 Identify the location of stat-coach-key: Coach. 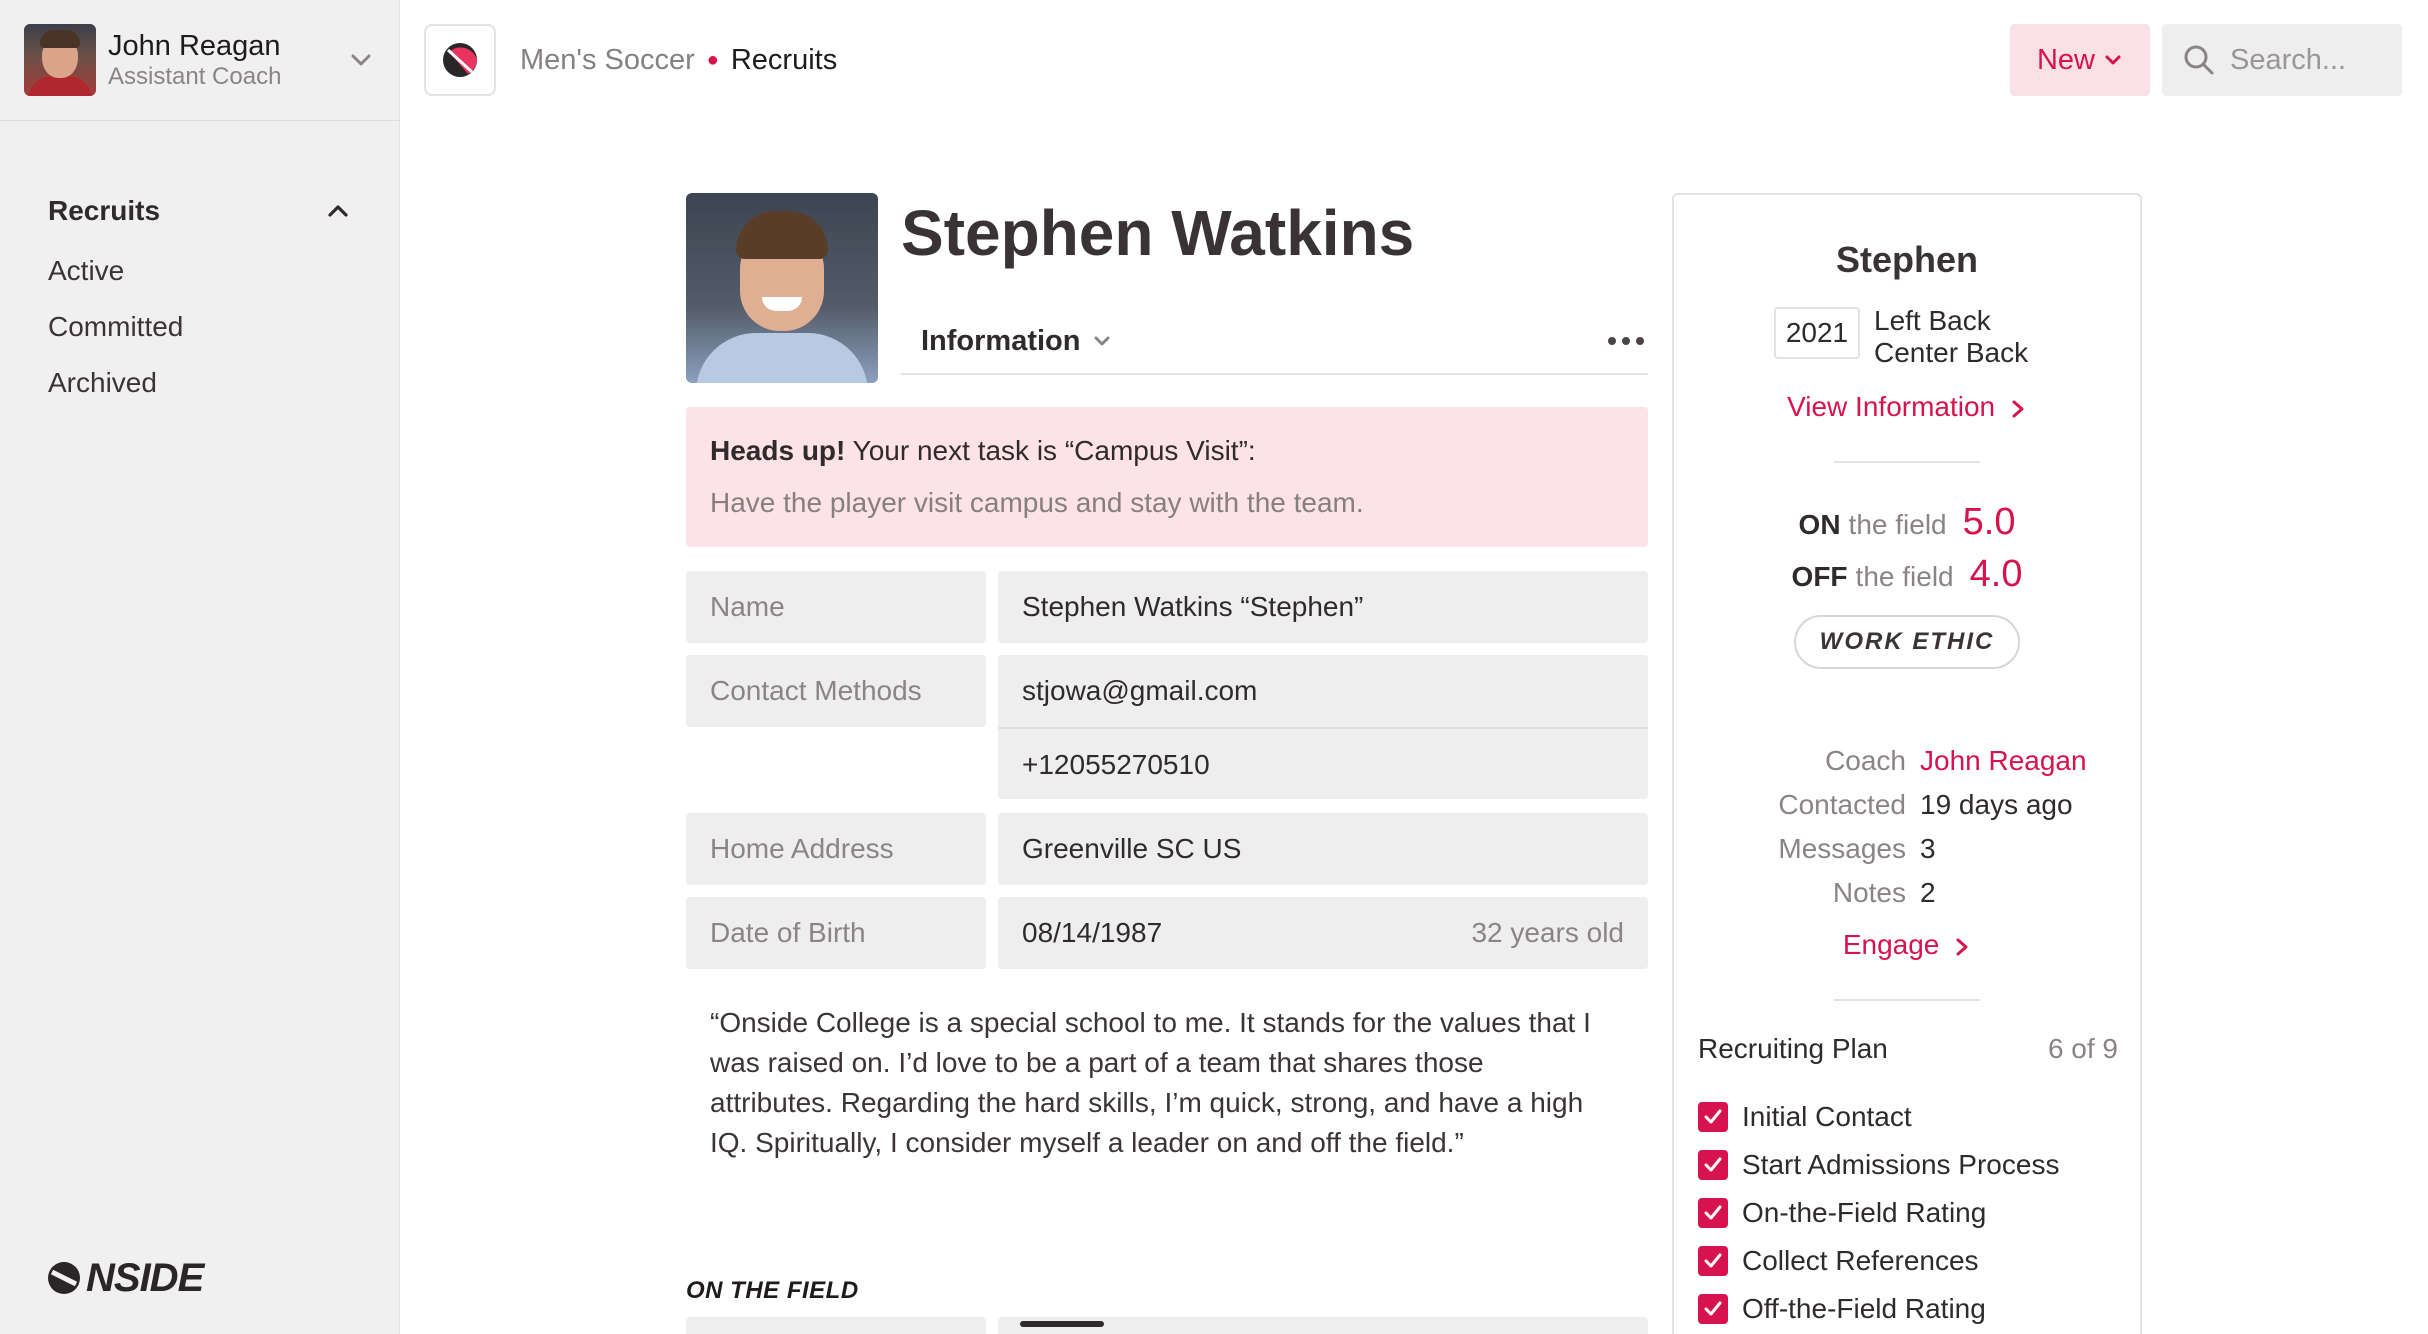
(1865, 760).